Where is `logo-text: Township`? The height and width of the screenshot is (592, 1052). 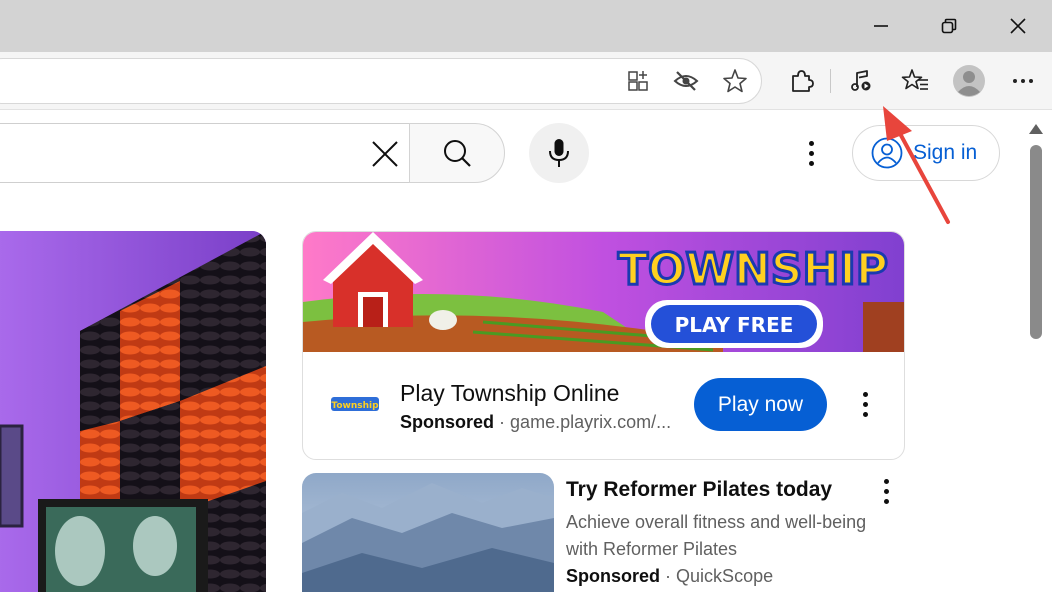 logo-text: Township is located at coordinates (355, 406).